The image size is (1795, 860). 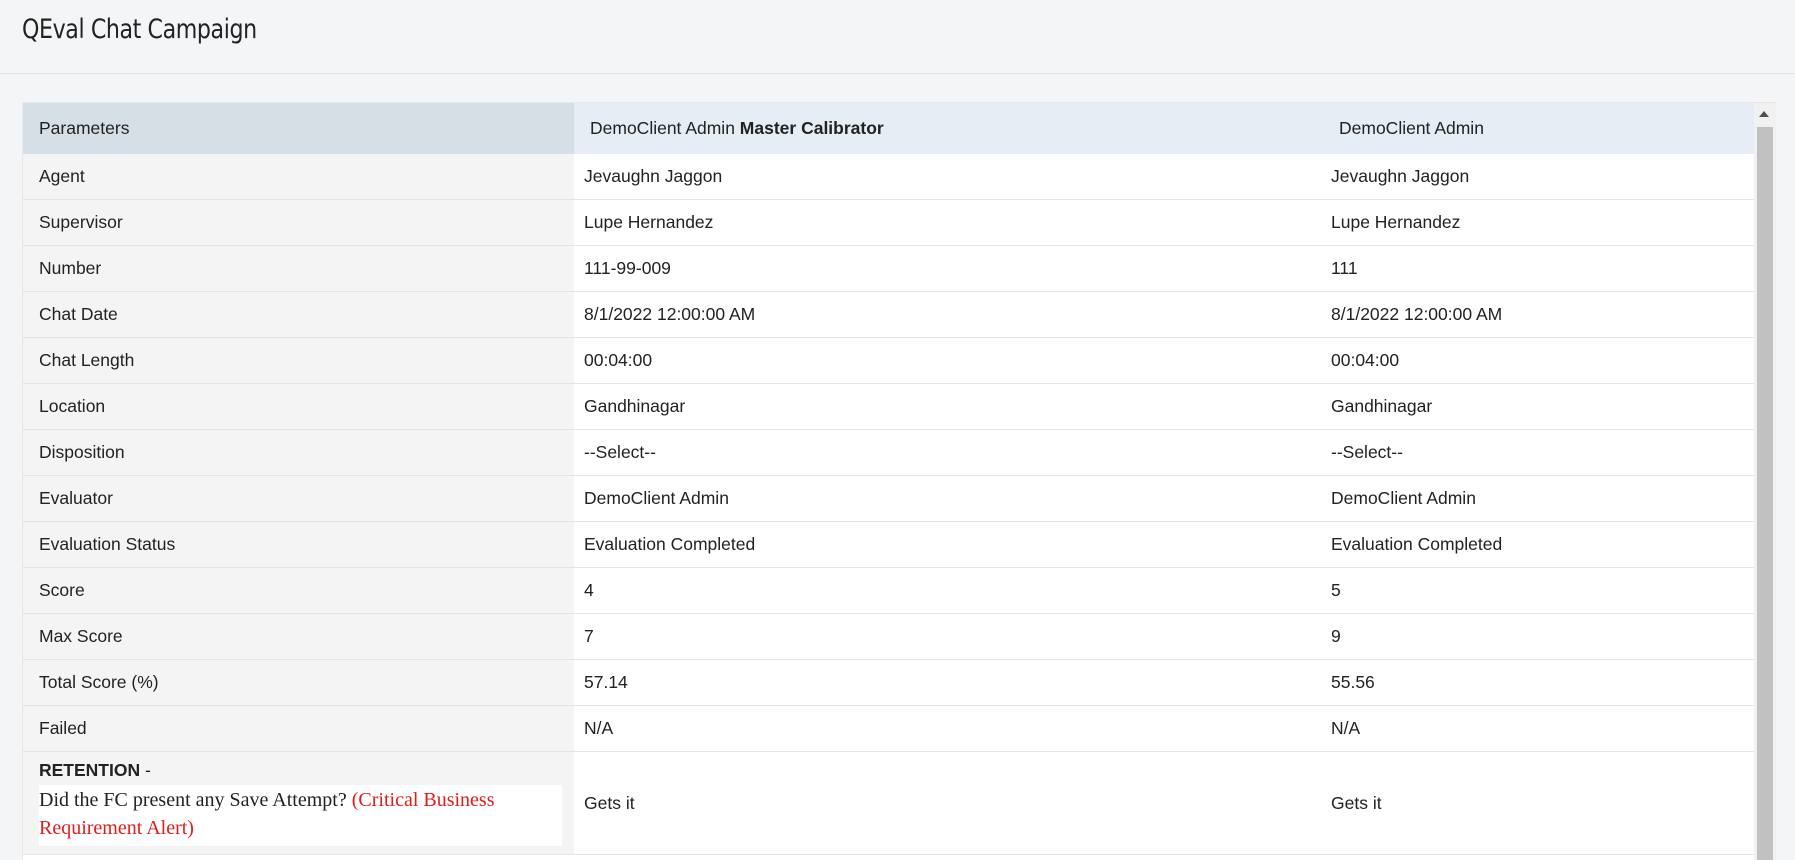 I want to click on evaluator-value: 55.56, so click(x=1542, y=682).